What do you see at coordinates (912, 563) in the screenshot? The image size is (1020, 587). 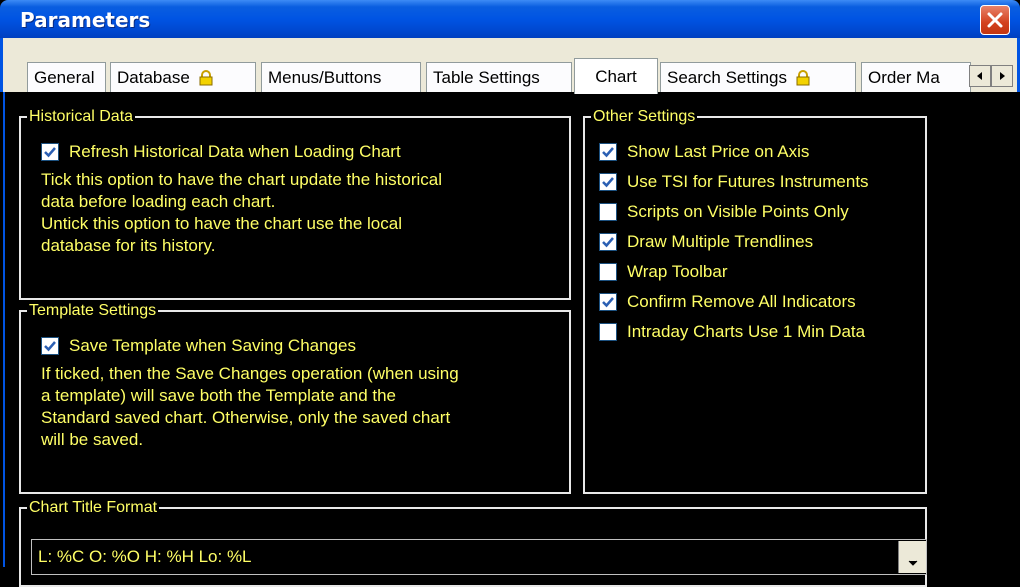 I see `chevron-down-icon` at bounding box center [912, 563].